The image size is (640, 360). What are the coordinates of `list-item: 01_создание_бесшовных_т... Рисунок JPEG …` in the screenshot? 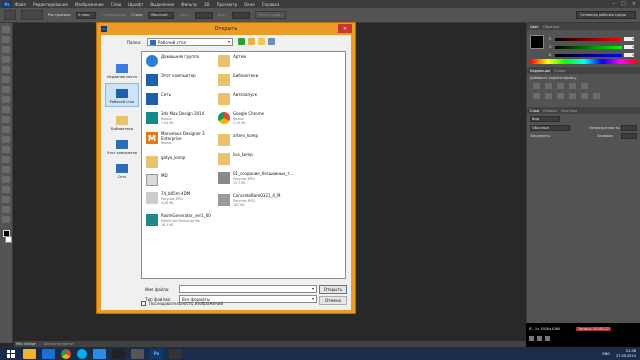 It's located at (265, 180).